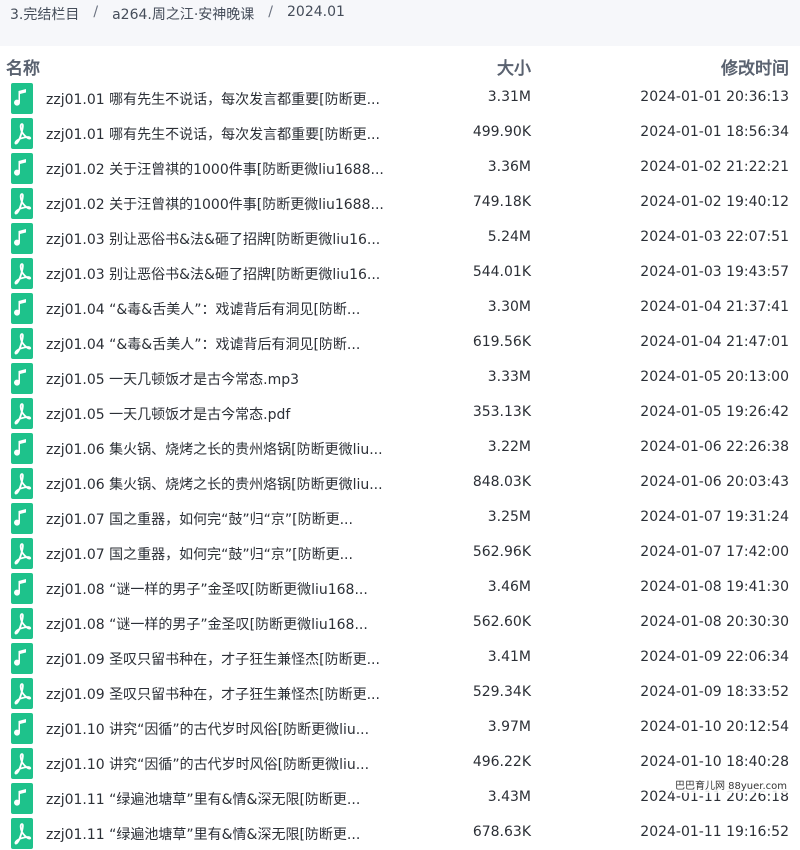 The image size is (800, 850). I want to click on file-modified-time: 2024-01-01 18:56:34, so click(714, 132).